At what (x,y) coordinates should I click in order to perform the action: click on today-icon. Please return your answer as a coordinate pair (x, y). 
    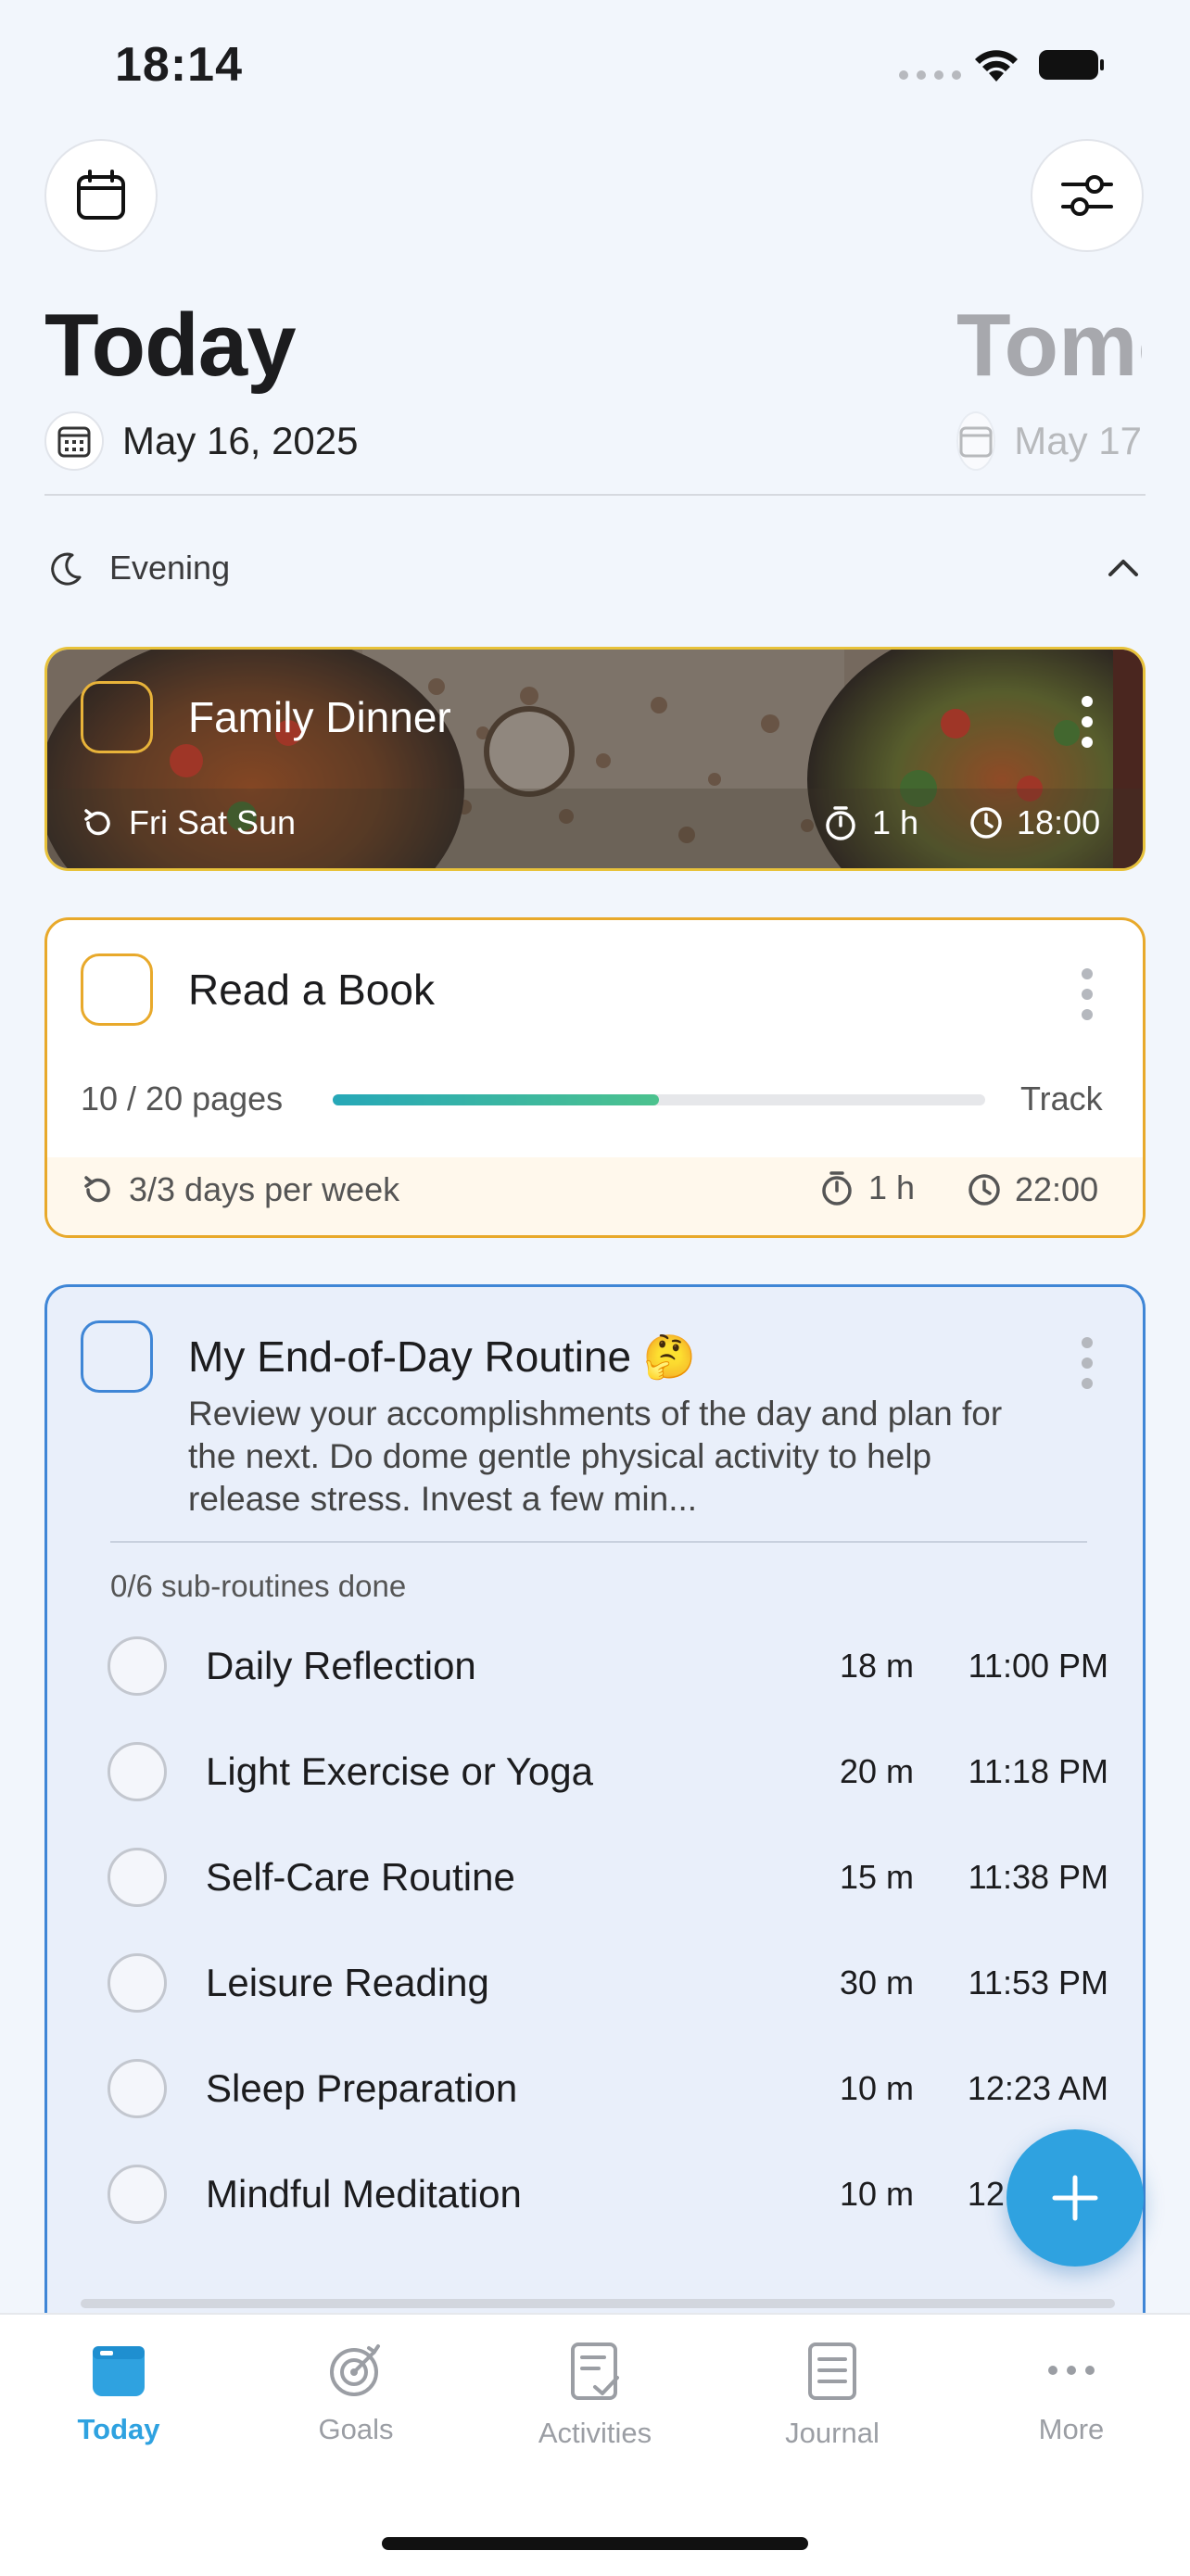
    Looking at the image, I should click on (119, 2371).